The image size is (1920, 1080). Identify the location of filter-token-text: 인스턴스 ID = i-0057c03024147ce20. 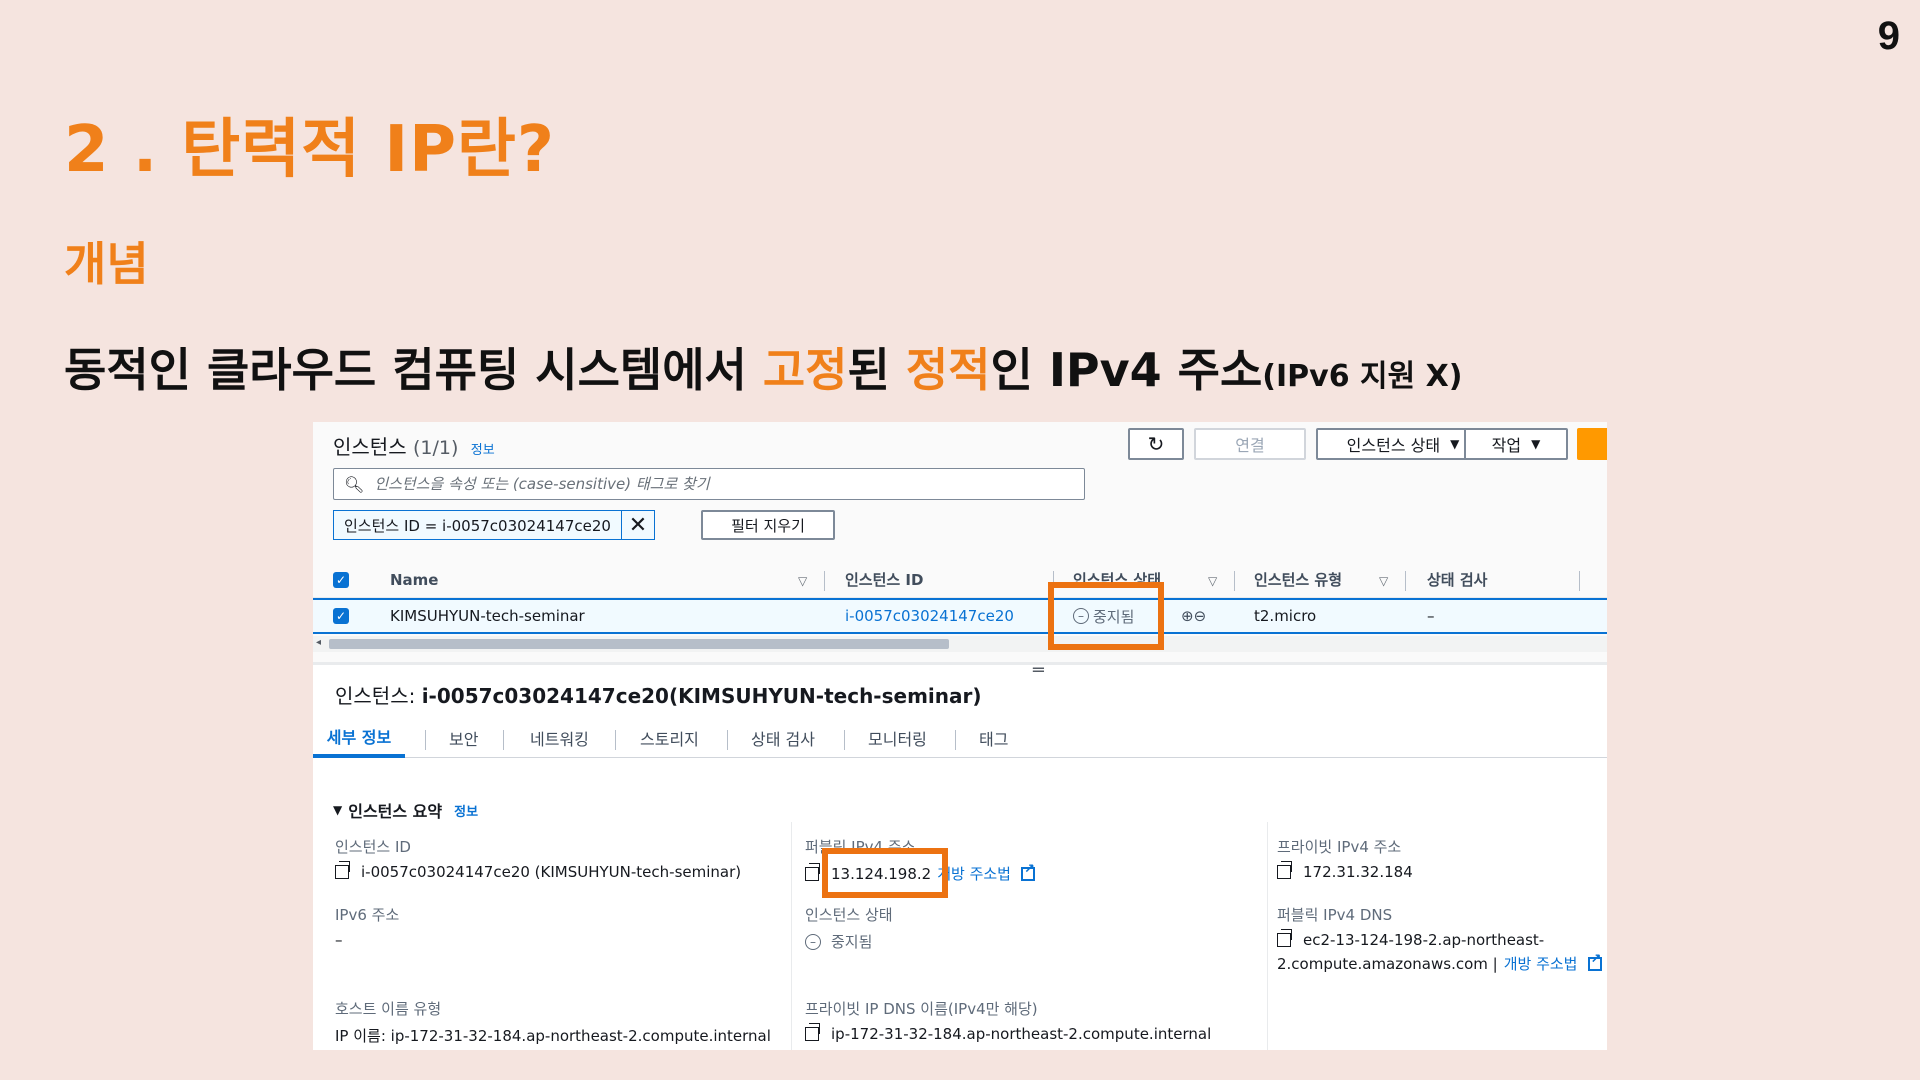
(478, 525).